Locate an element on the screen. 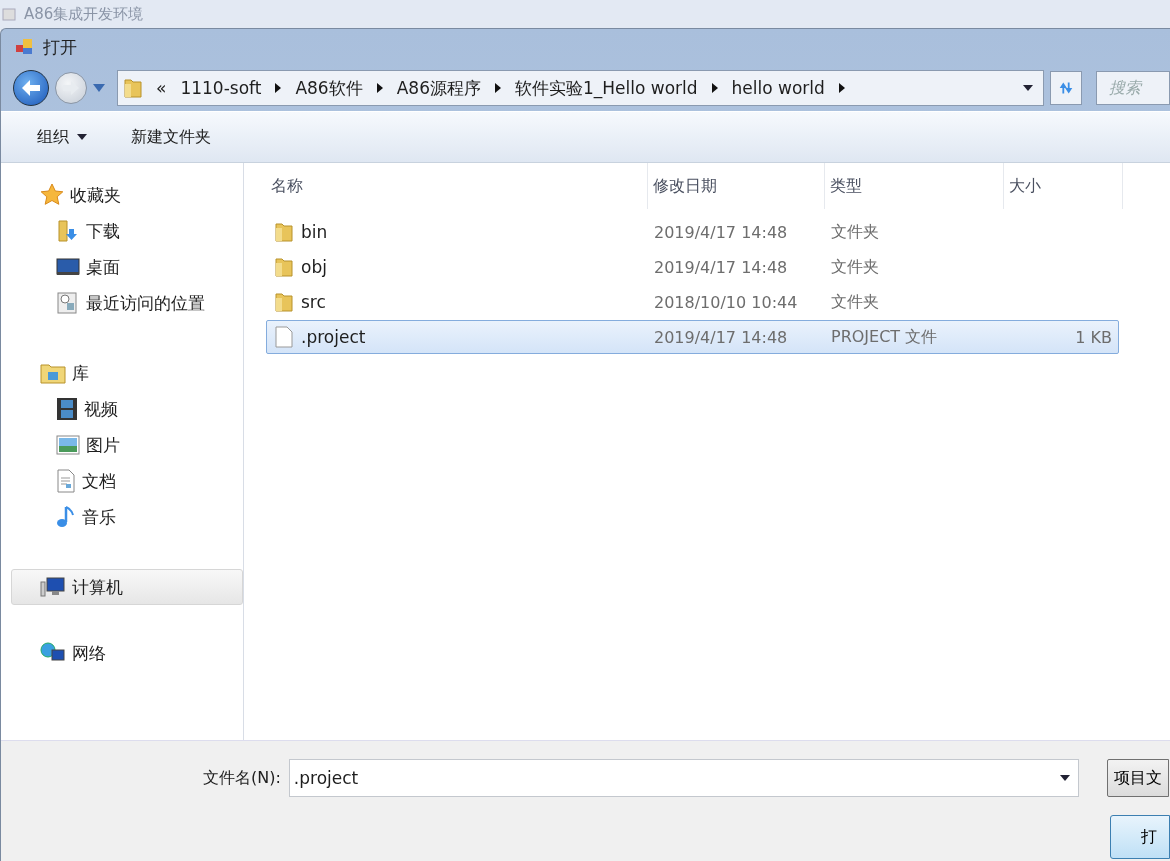  breadcrumb: 1110-soft is located at coordinates (221, 88).